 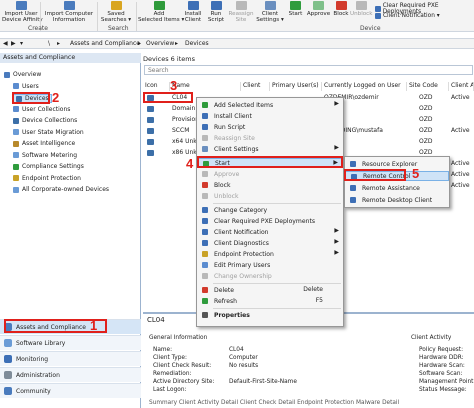 What do you see at coordinates (255, 86) in the screenshot?
I see `column-header-client: Client` at bounding box center [255, 86].